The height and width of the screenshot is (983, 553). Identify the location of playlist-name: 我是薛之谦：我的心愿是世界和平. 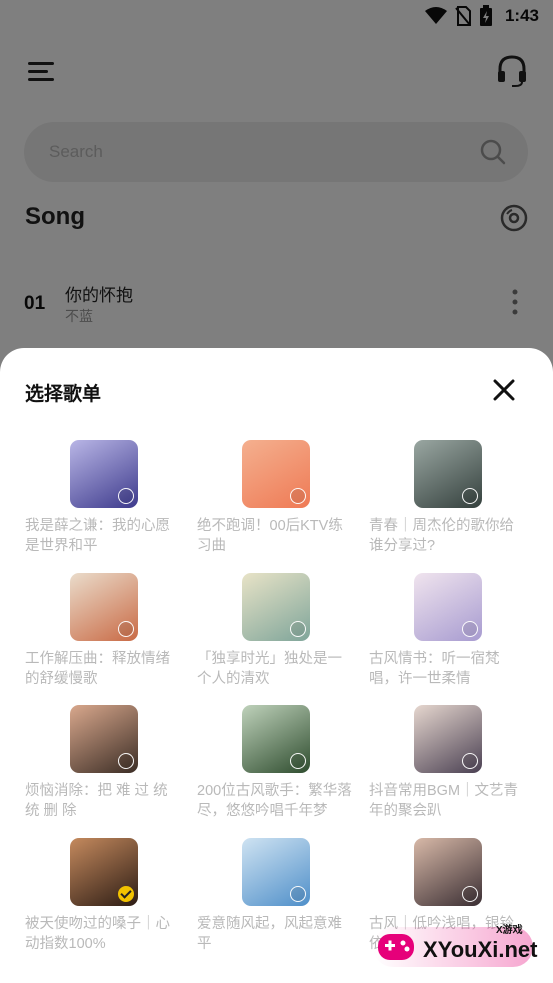
(97, 536).